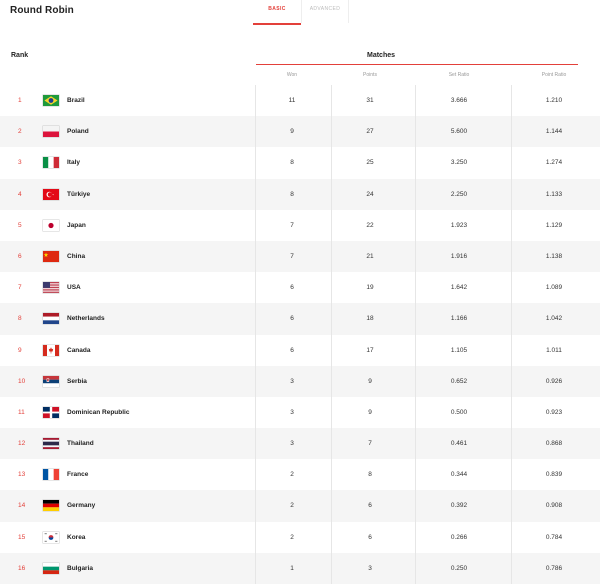 Image resolution: width=600 pixels, height=584 pixels. I want to click on table-row: 3 Italy 8 25 3.250 1.274, so click(300, 163).